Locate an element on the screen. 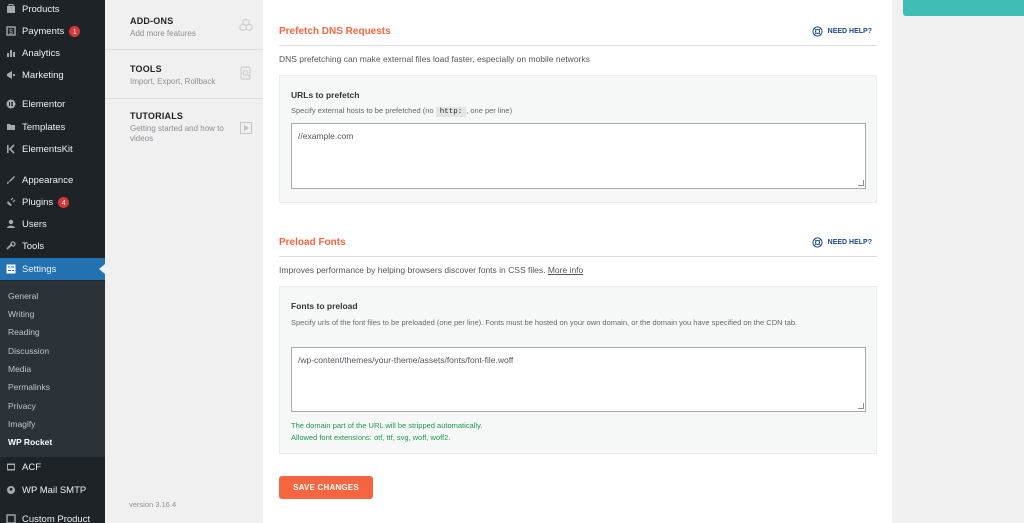 The image size is (1024, 523). prefetch-need-help-link: NEED HELP? is located at coordinates (842, 31).